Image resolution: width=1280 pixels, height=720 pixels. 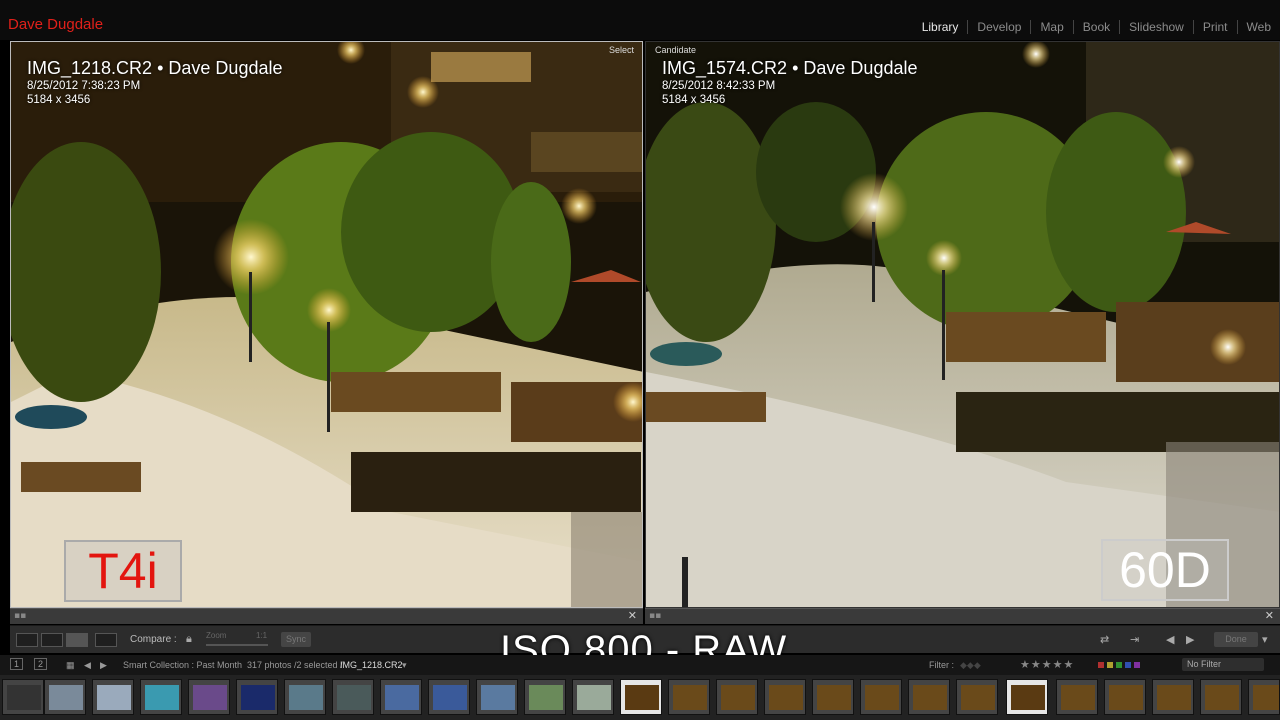 What do you see at coordinates (1128, 665) in the screenshot?
I see `blue-label-icon` at bounding box center [1128, 665].